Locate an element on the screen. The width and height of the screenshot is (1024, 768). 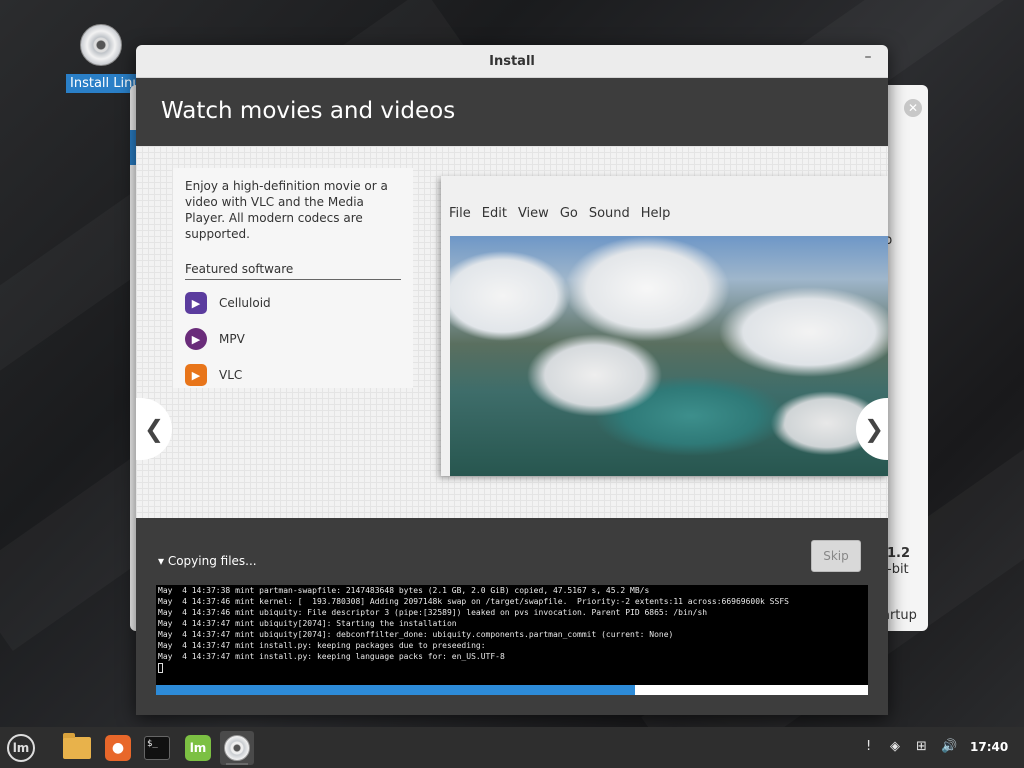
shield-icon: ◈ is located at coordinates (895, 746).